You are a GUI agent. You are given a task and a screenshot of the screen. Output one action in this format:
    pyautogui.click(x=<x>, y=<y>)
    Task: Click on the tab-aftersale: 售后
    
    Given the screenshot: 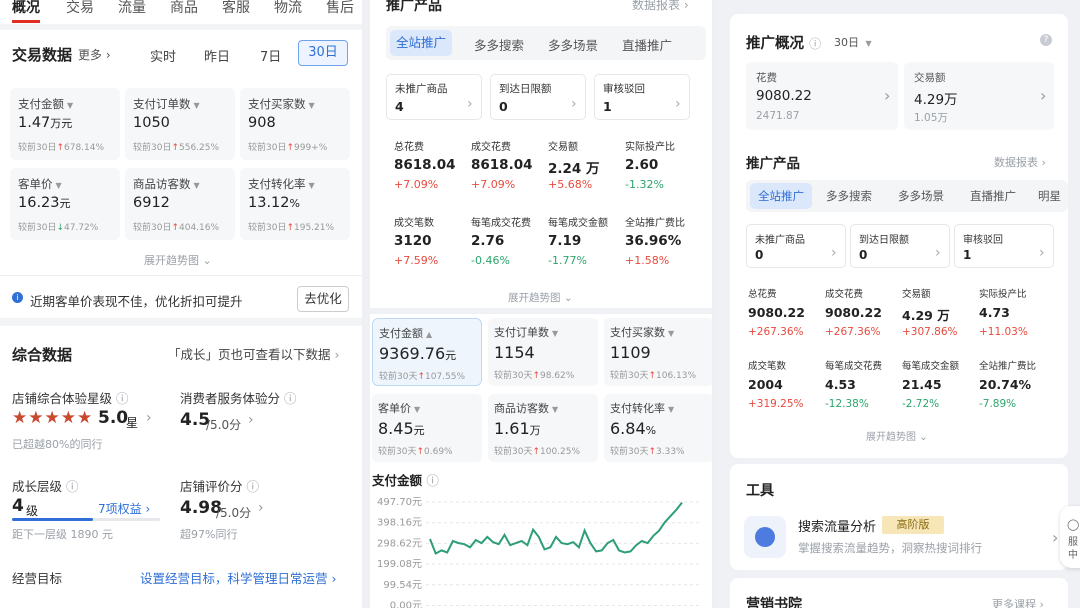 What is the action you would take?
    pyautogui.click(x=340, y=8)
    